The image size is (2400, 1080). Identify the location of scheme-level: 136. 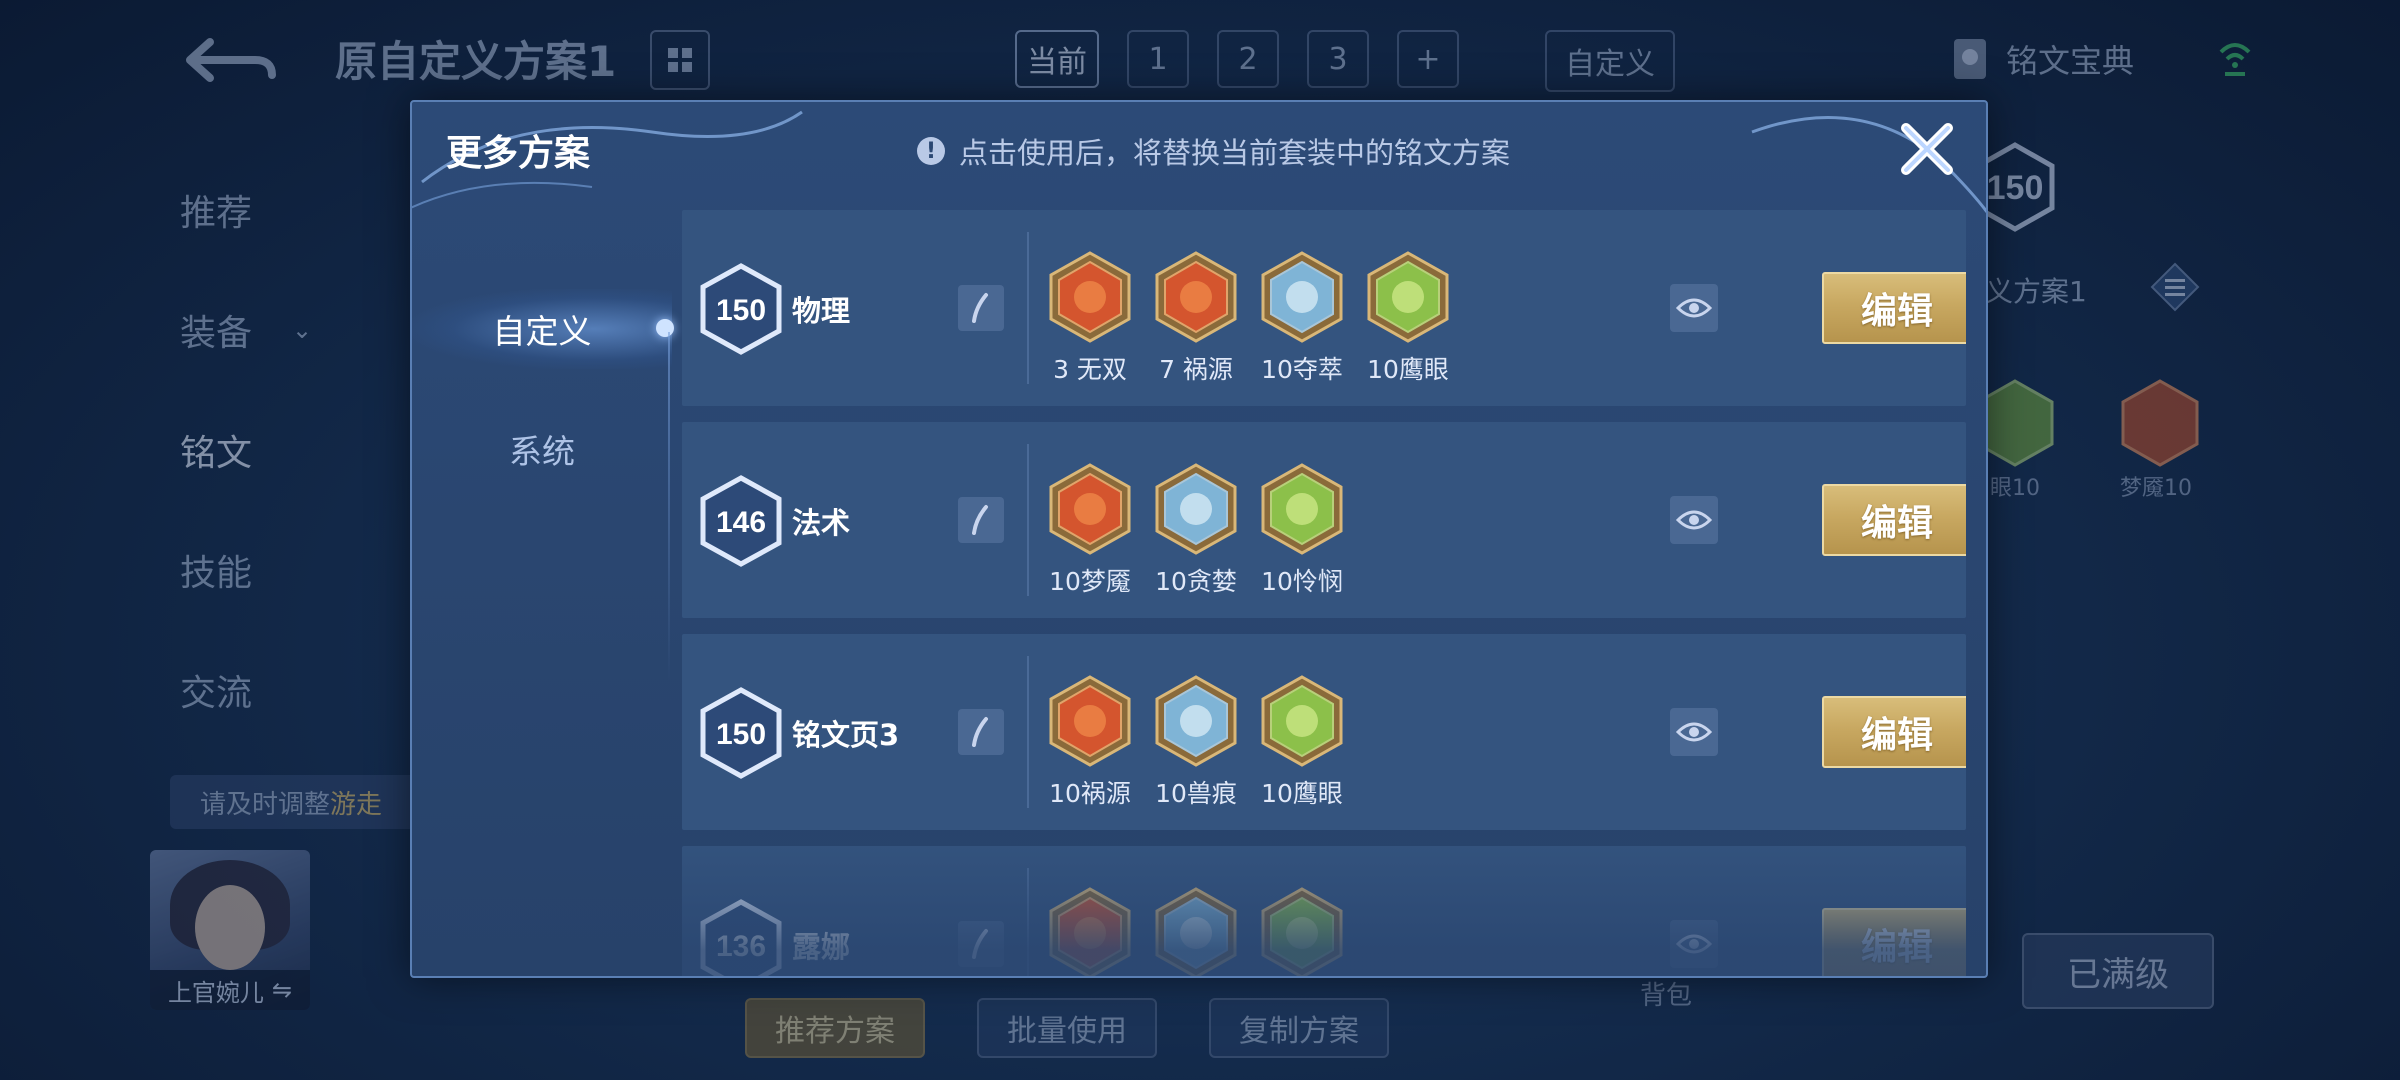
(741, 946).